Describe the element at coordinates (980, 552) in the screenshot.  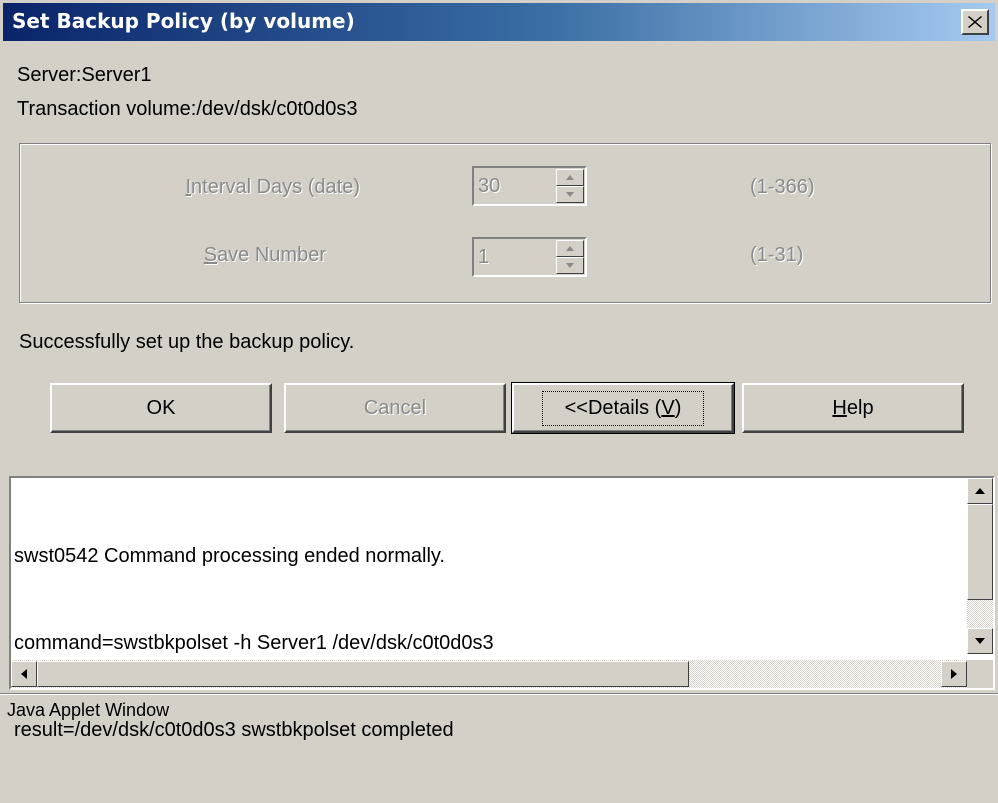
I see `vertical-scroll-thumb` at that location.